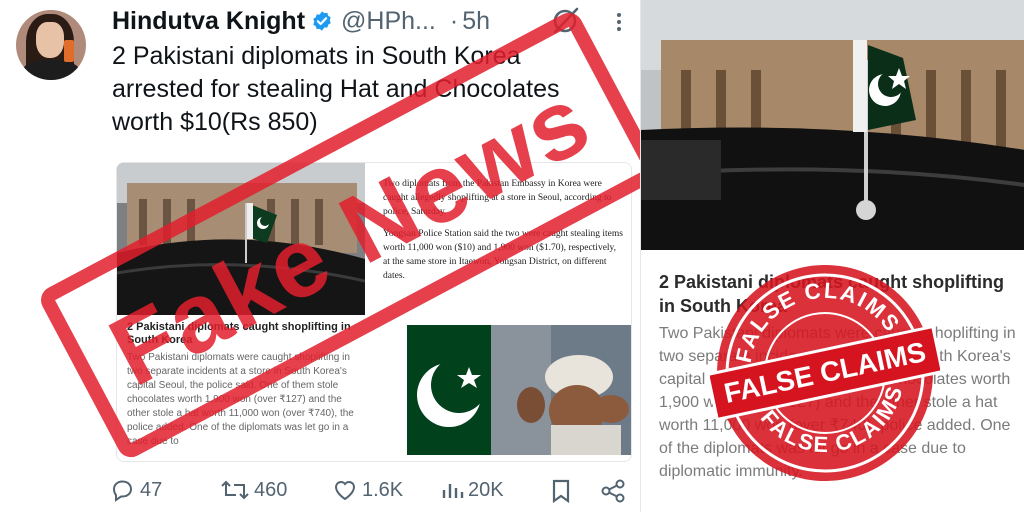 The image size is (1024, 512). I want to click on bookmark-icon, so click(561, 491).